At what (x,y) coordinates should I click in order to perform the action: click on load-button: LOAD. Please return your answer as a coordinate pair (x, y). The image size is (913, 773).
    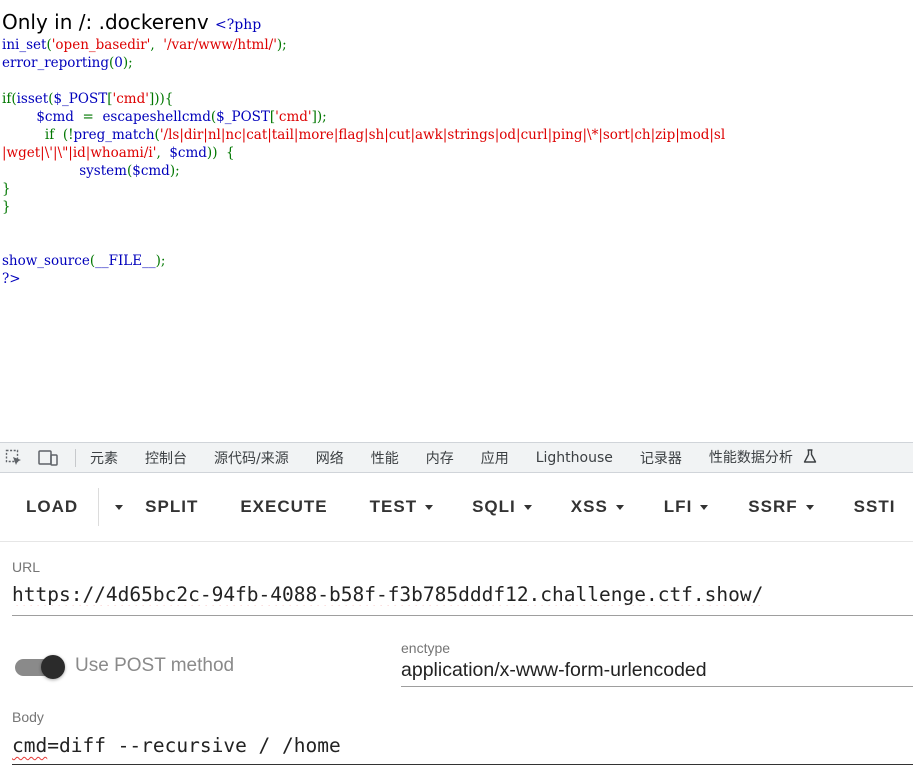
    Looking at the image, I should click on (52, 507).